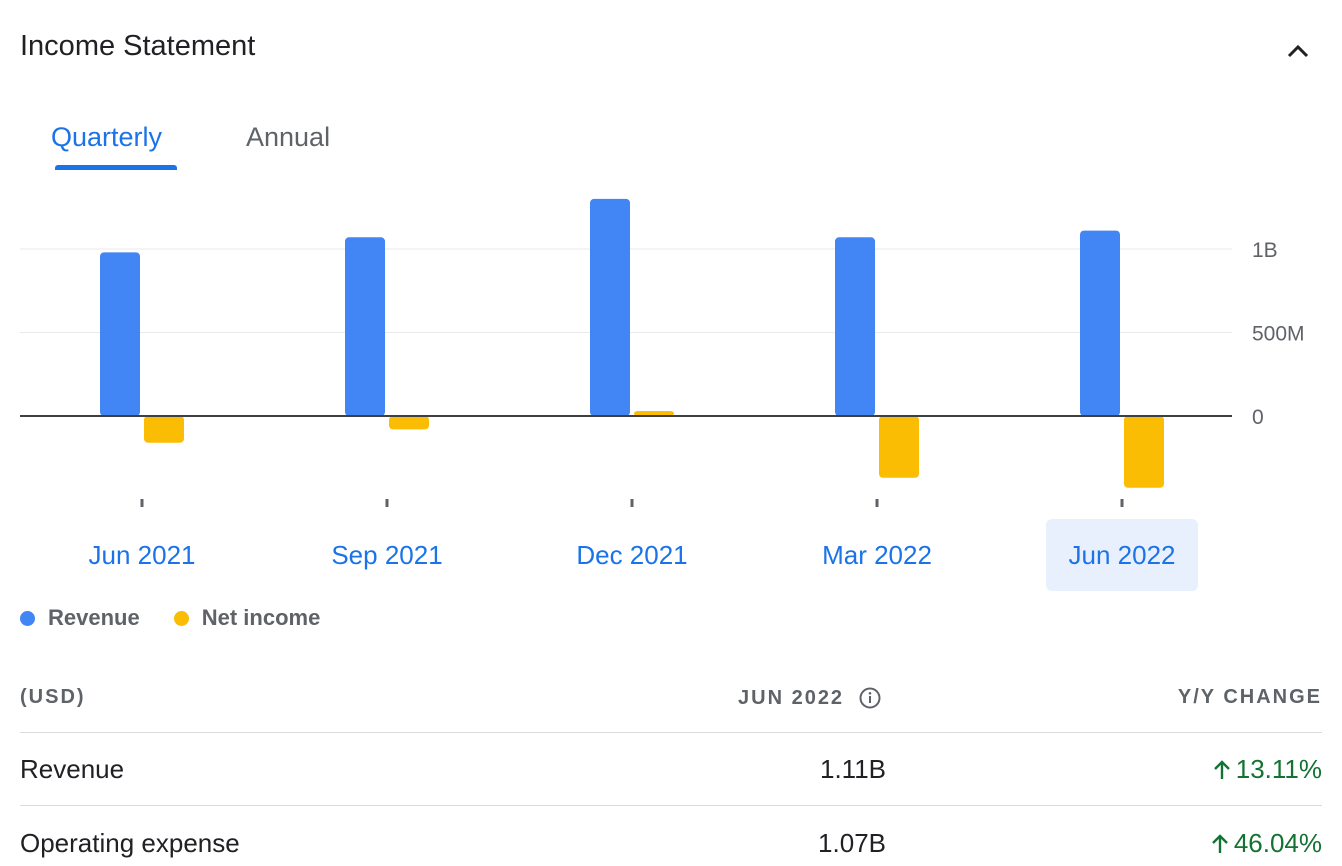 This screenshot has height=866, width=1342. I want to click on y-tick-label: 500M, so click(1278, 334).